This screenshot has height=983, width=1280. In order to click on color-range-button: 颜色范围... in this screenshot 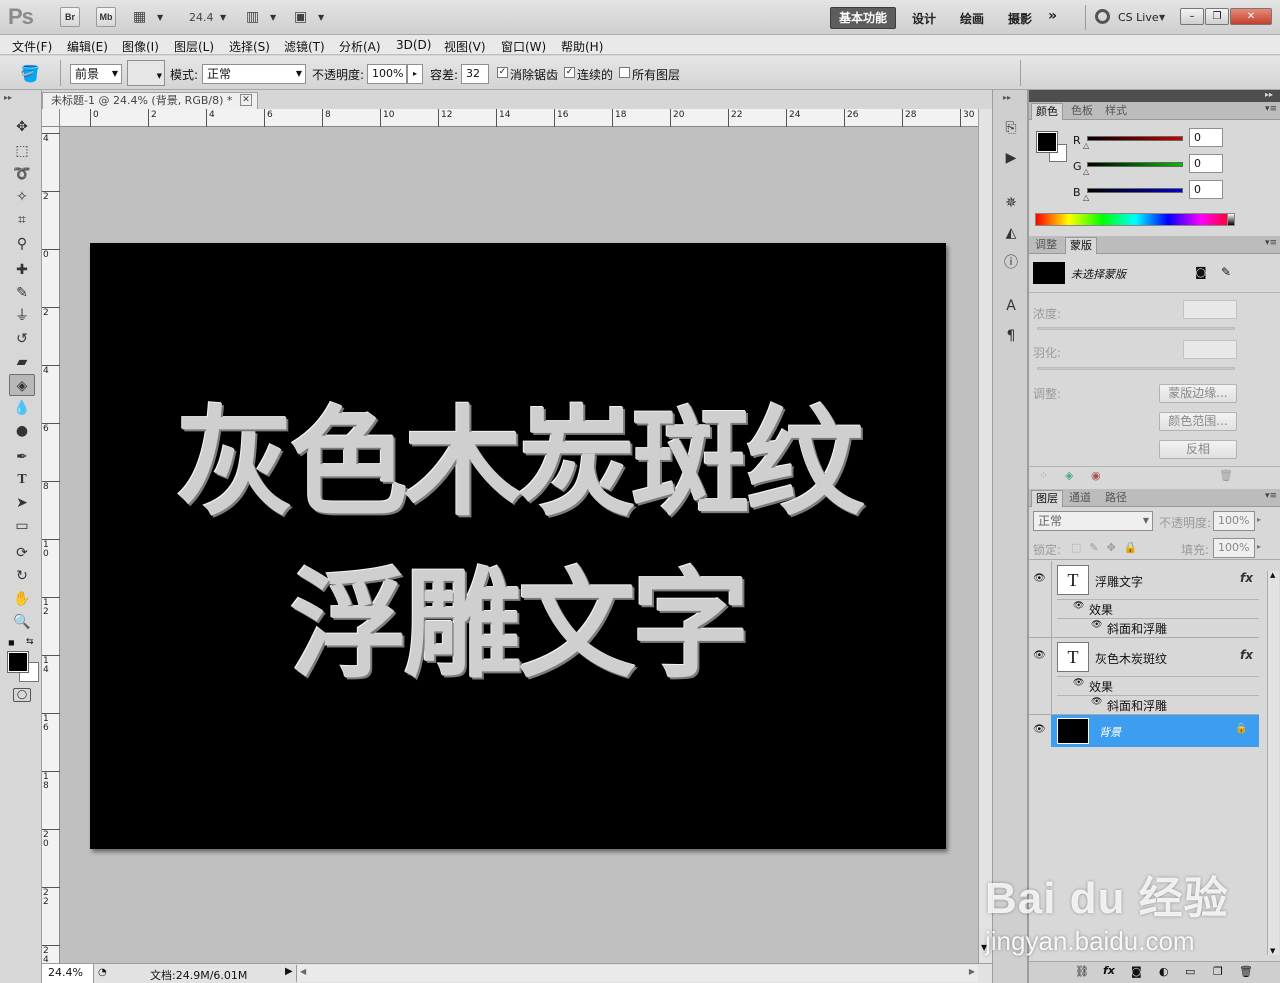, I will do `click(1198, 421)`.